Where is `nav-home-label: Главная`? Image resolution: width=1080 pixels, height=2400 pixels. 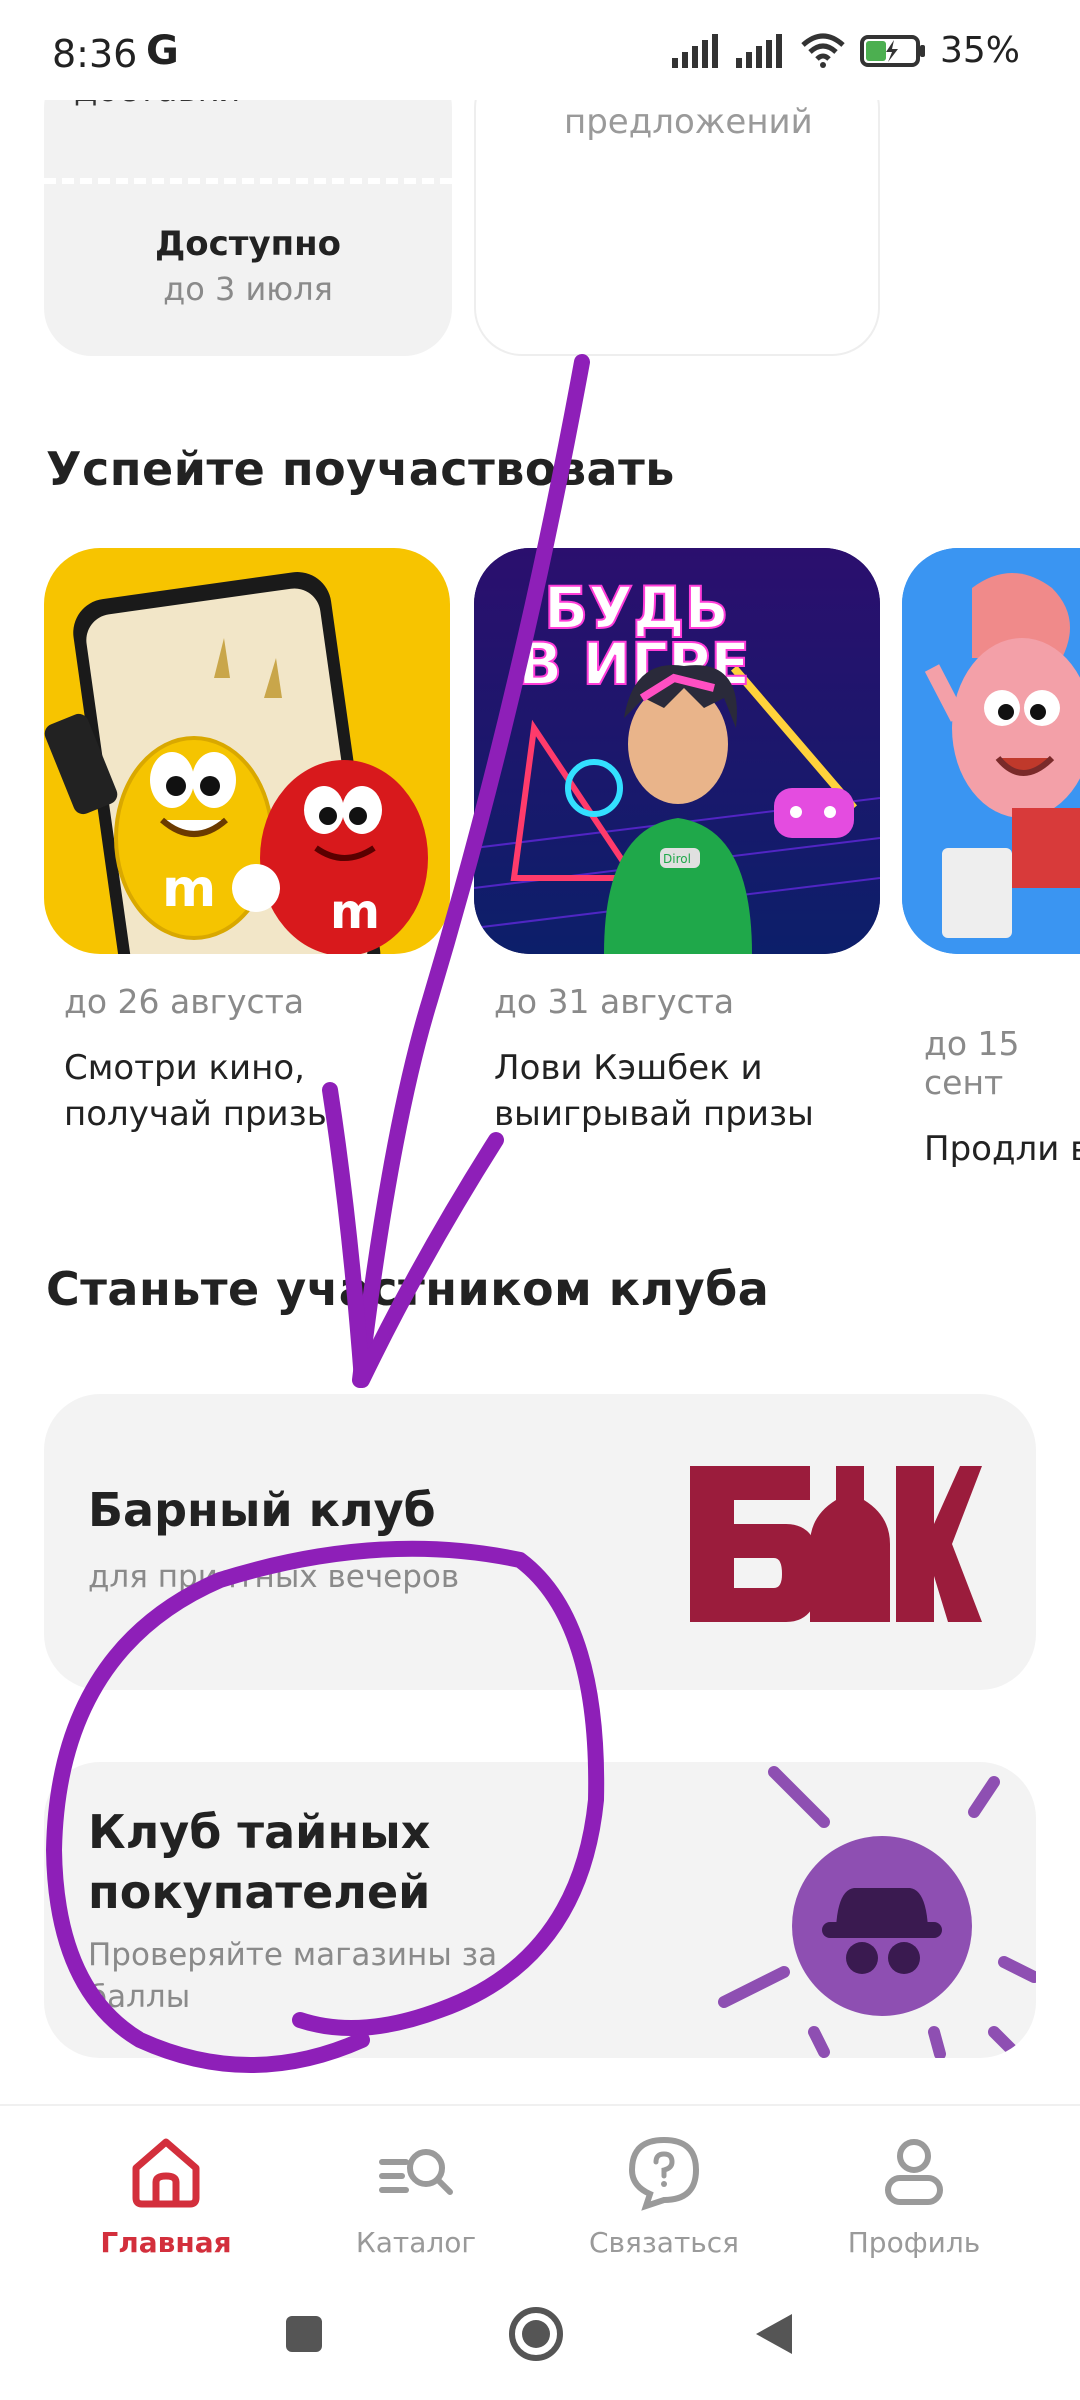
nav-home-label: Главная is located at coordinates (166, 2242).